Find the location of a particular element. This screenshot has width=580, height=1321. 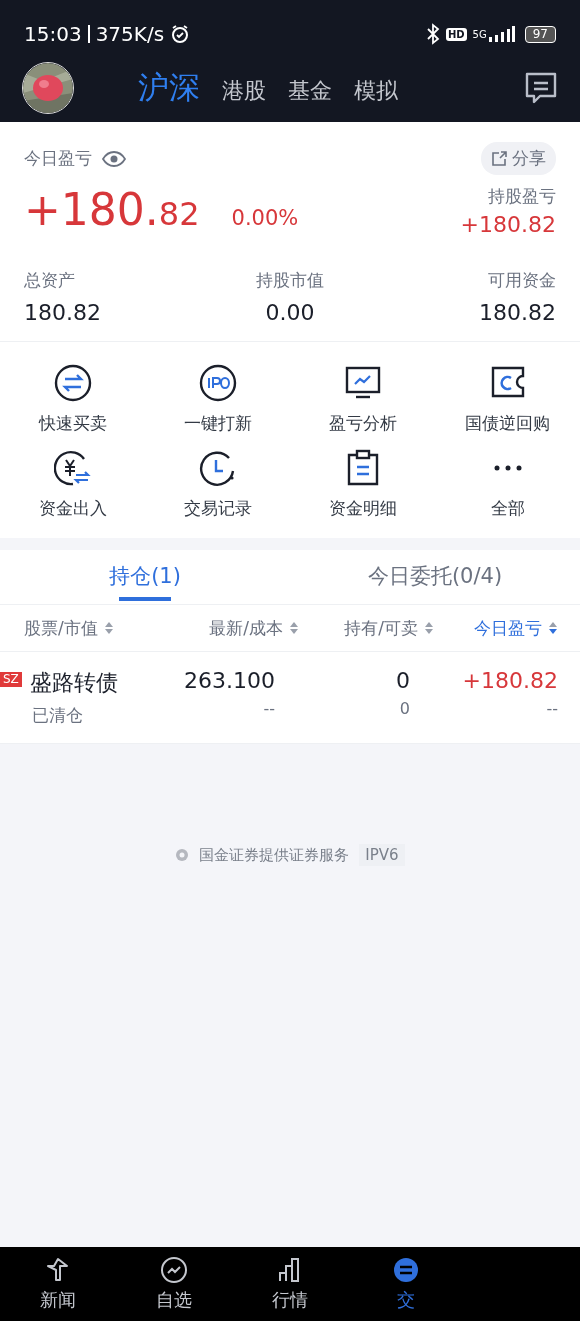

more-icon is located at coordinates (507, 468).